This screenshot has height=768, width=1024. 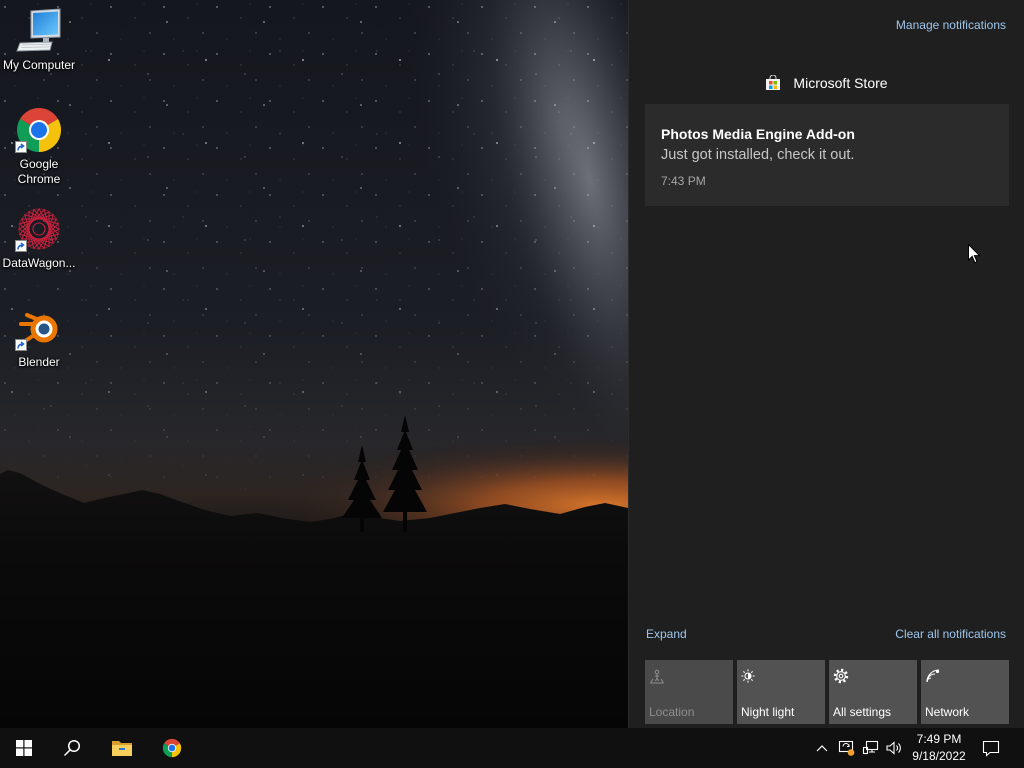 I want to click on file-explorer-icon, so click(x=122, y=748).